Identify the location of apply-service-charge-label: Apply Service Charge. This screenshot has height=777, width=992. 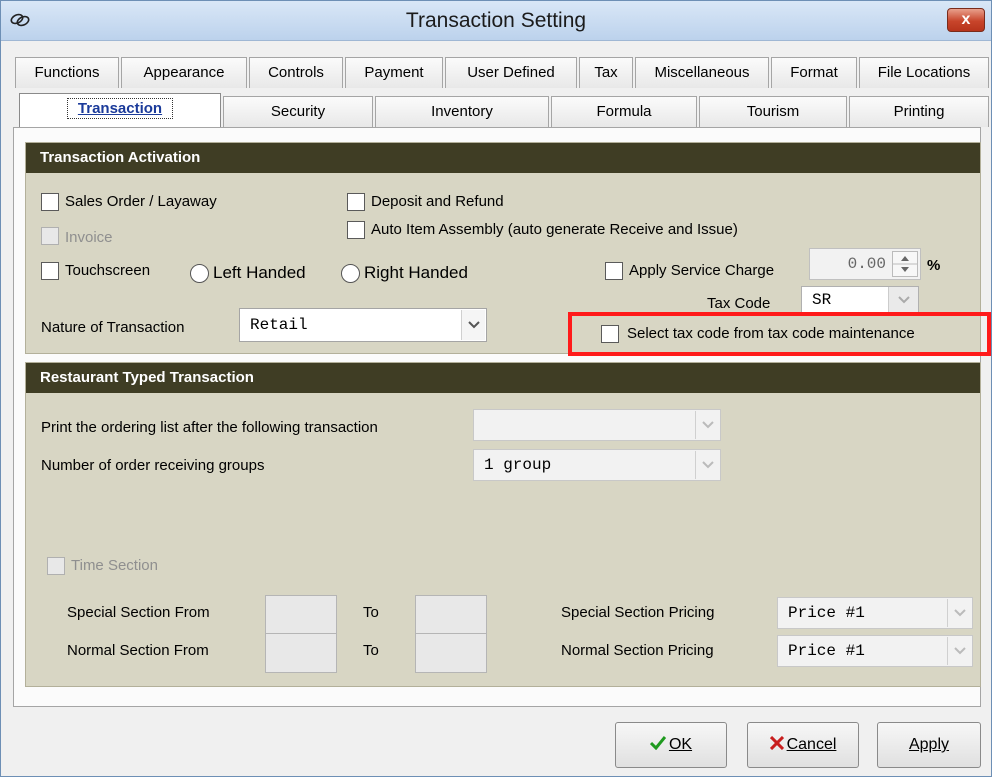
(702, 270).